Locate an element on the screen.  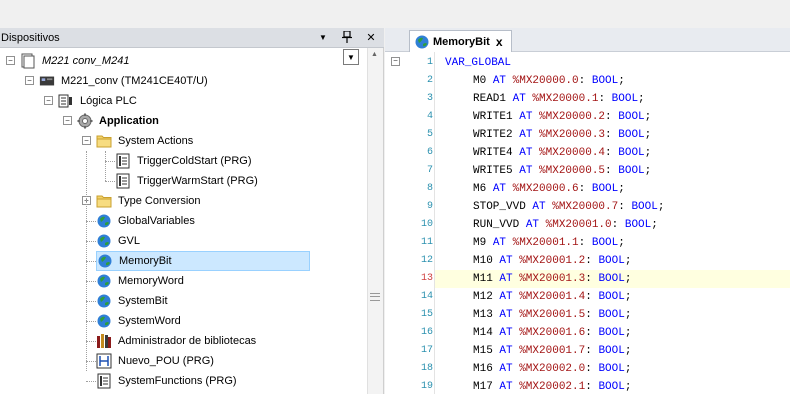
tab-memorybit: MemoryBit x is located at coordinates (460, 41).